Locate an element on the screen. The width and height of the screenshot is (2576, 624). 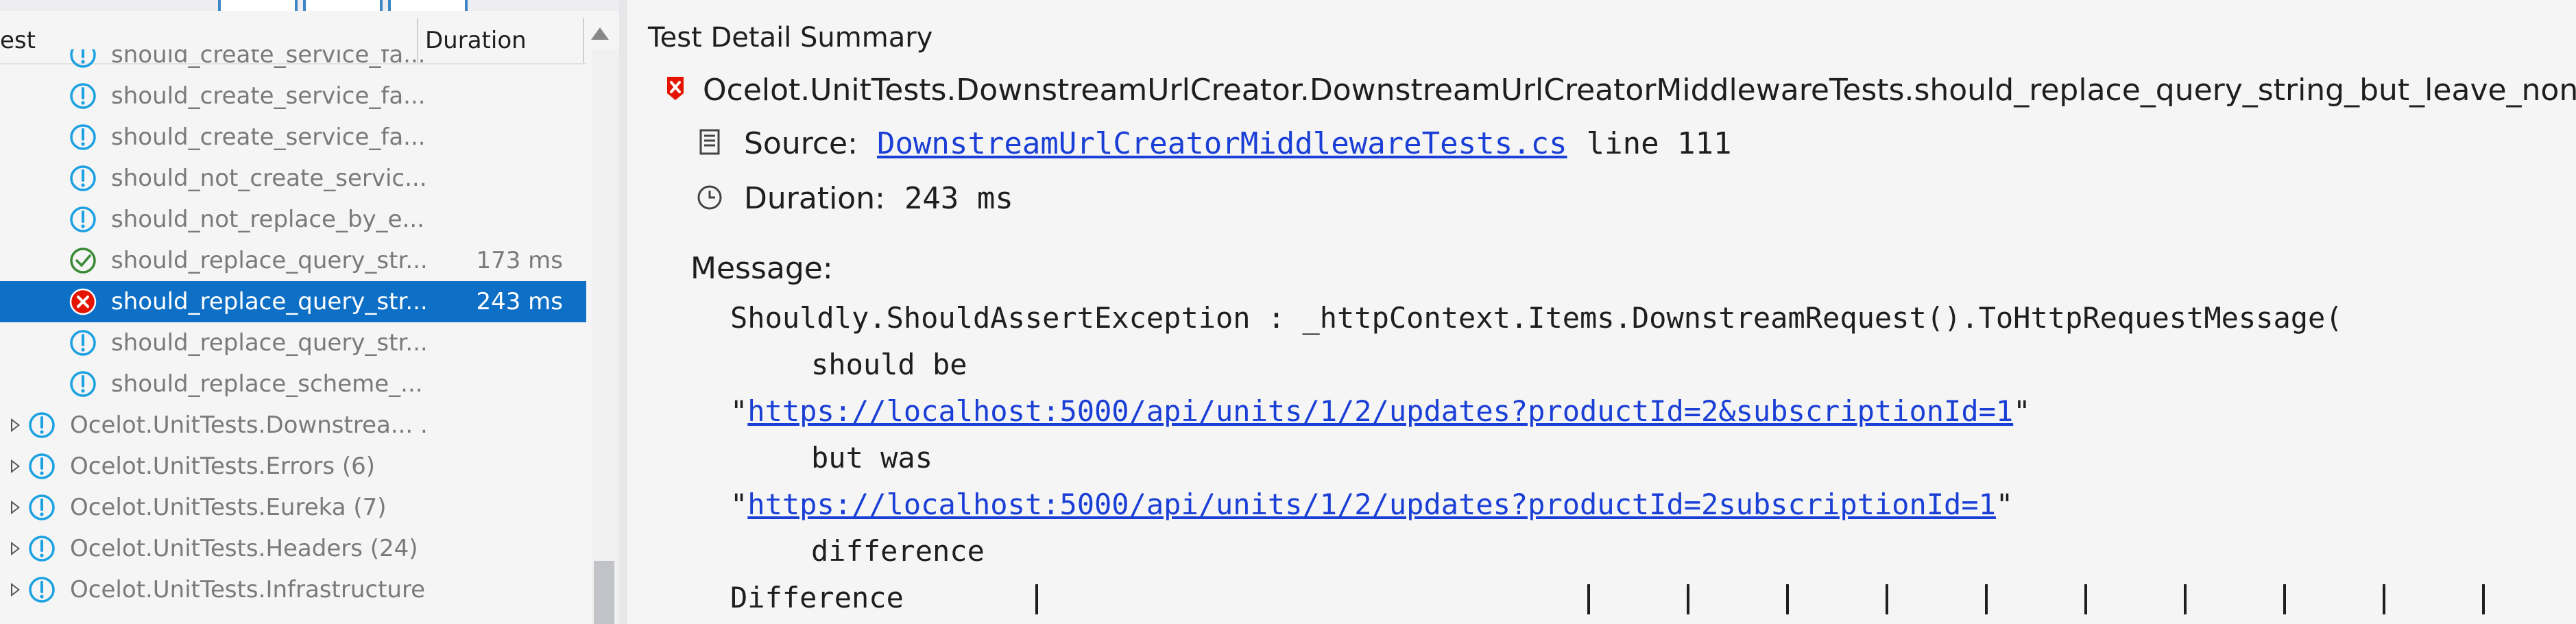
explorer-toolbar is located at coordinates (310, 5).